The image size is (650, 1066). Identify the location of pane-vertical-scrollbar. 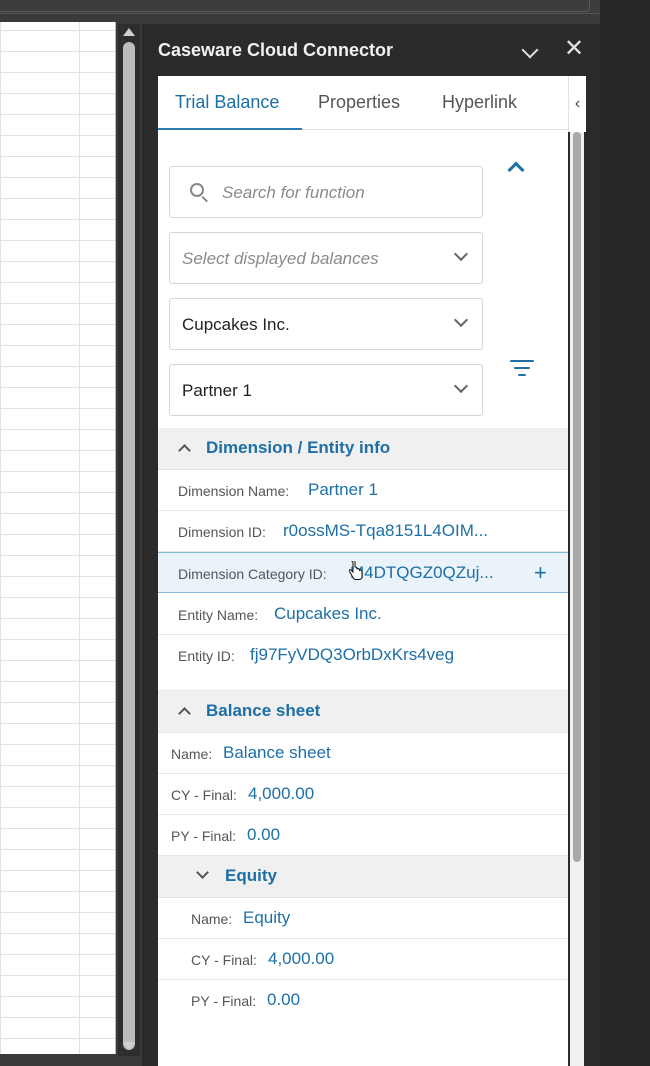
(577, 599).